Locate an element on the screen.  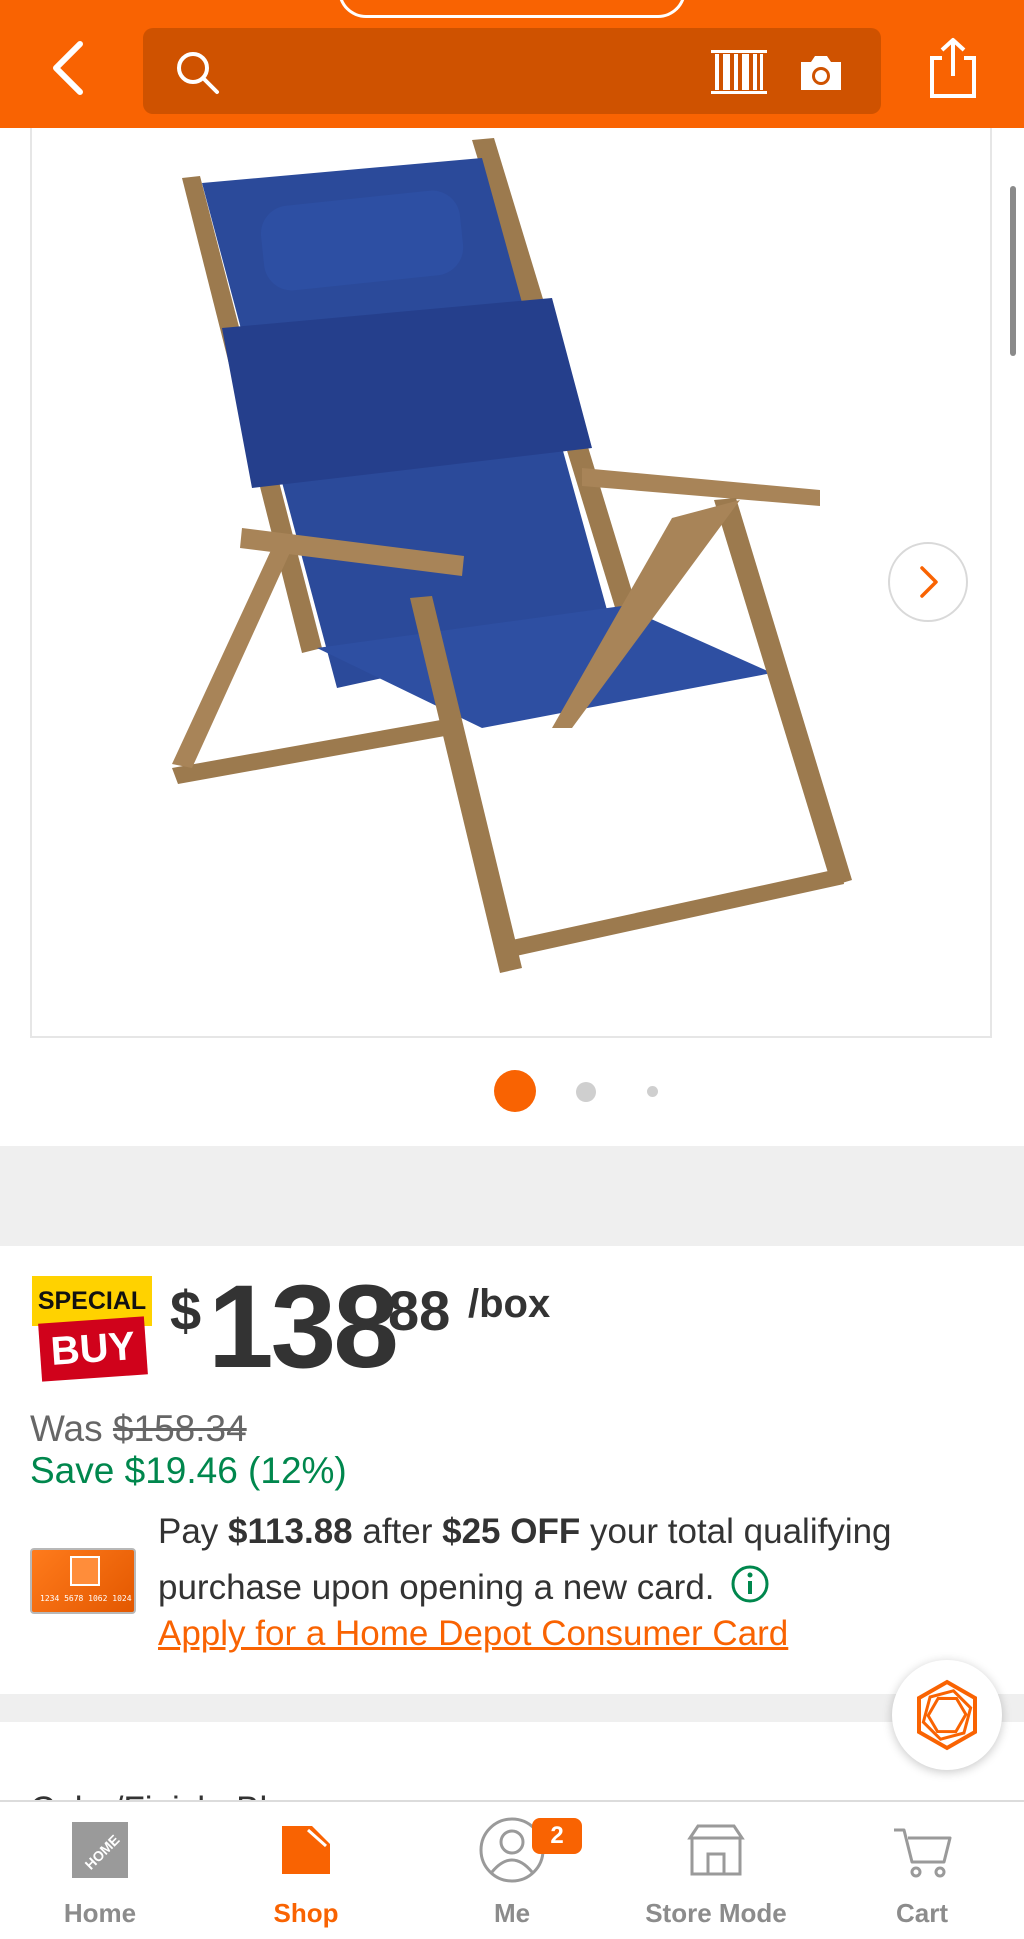
nav-me: 2 Me is located at coordinates (512, 1876).